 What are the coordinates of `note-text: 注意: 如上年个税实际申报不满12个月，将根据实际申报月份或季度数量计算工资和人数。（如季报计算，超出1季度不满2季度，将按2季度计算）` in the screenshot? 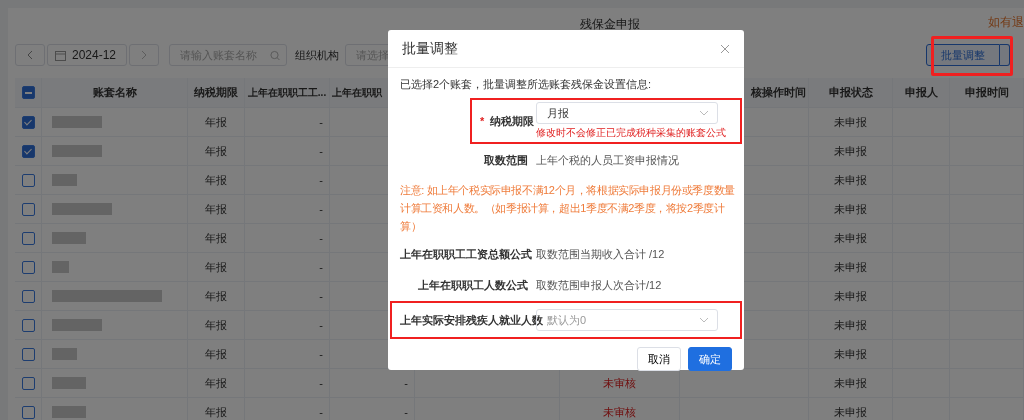 It's located at (568, 208).